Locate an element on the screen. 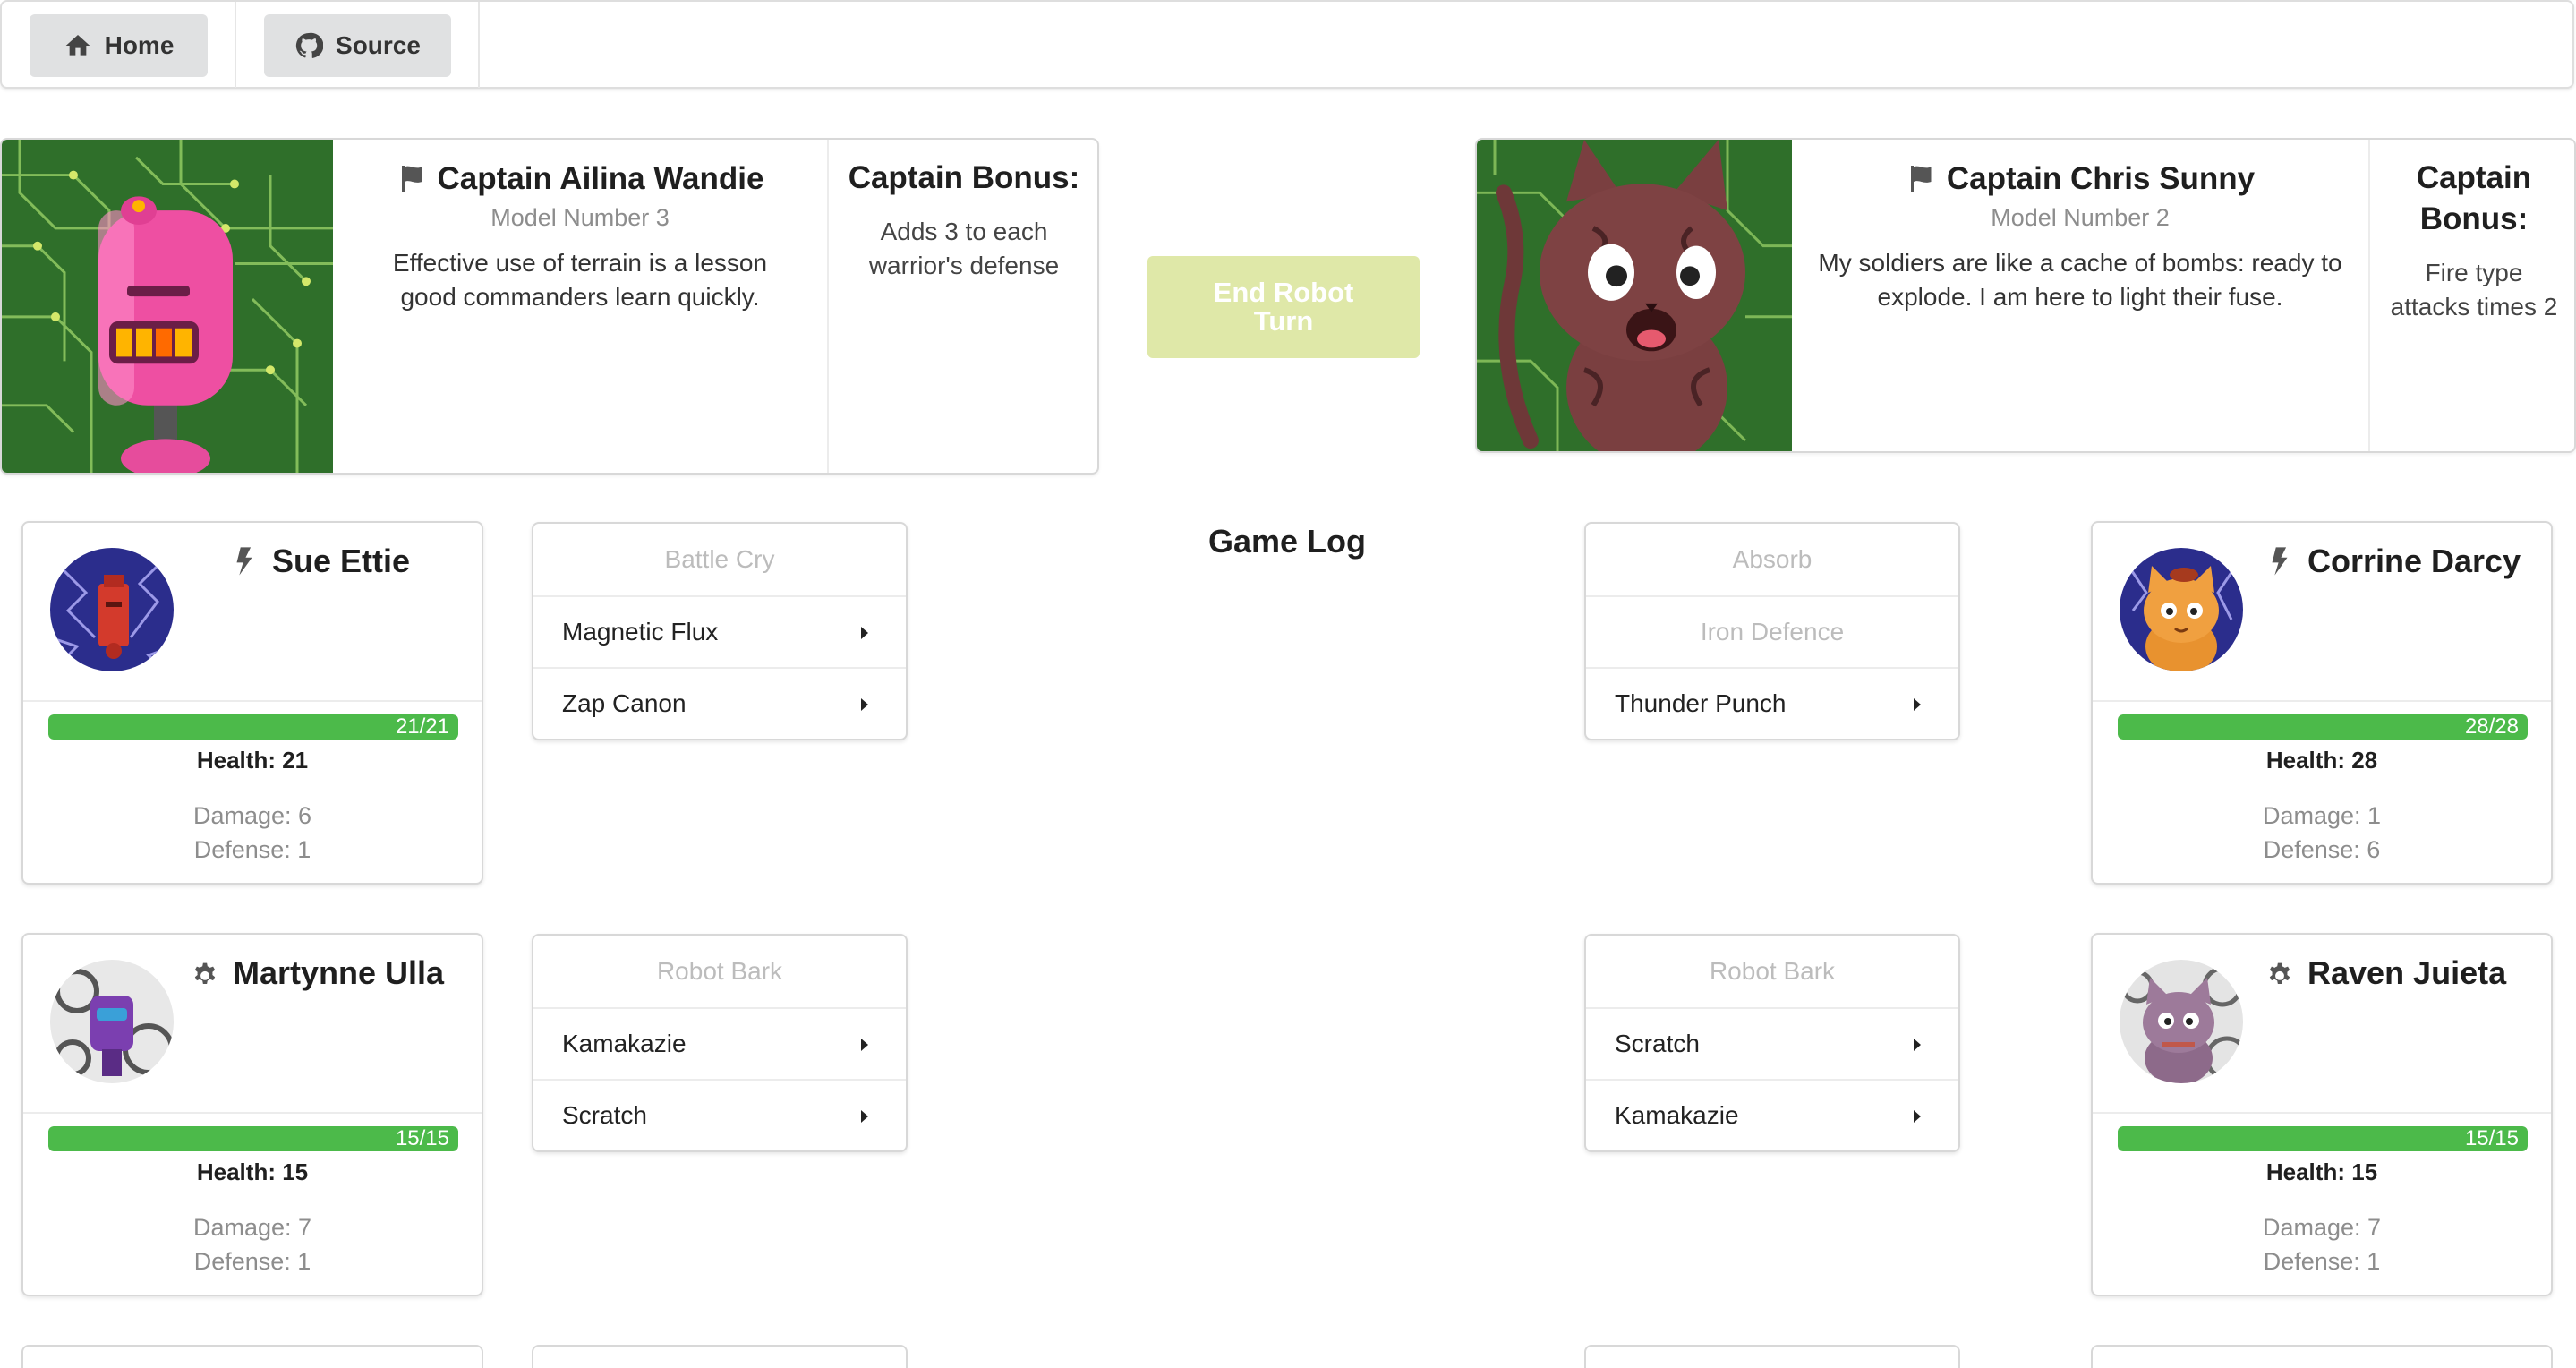  ability-menu-left-2: Robot Bark Kamakazie Scratch is located at coordinates (720, 1043).